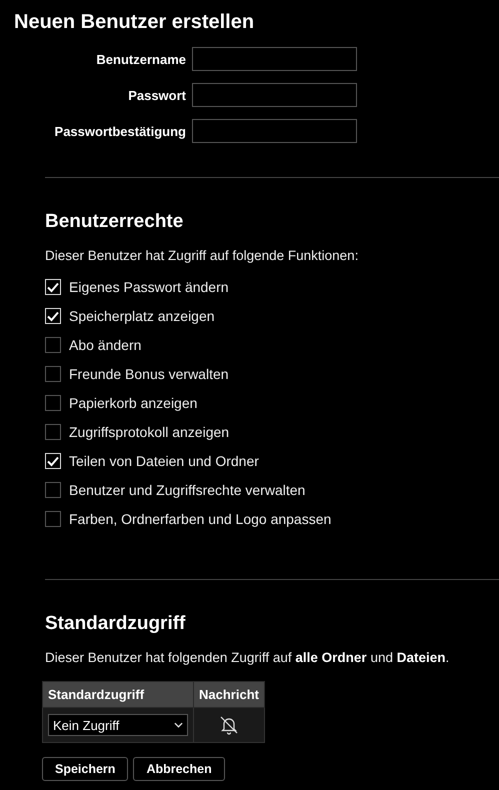  What do you see at coordinates (135, 22) in the screenshot?
I see `page-title: Neuen Benutzer erstellen` at bounding box center [135, 22].